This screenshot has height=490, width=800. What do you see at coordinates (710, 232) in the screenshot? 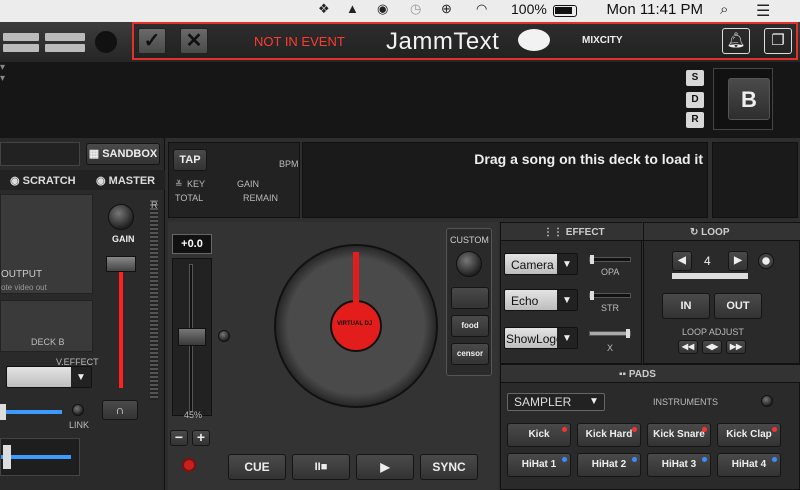
I see `loop-title: ↻ LOOP` at bounding box center [710, 232].